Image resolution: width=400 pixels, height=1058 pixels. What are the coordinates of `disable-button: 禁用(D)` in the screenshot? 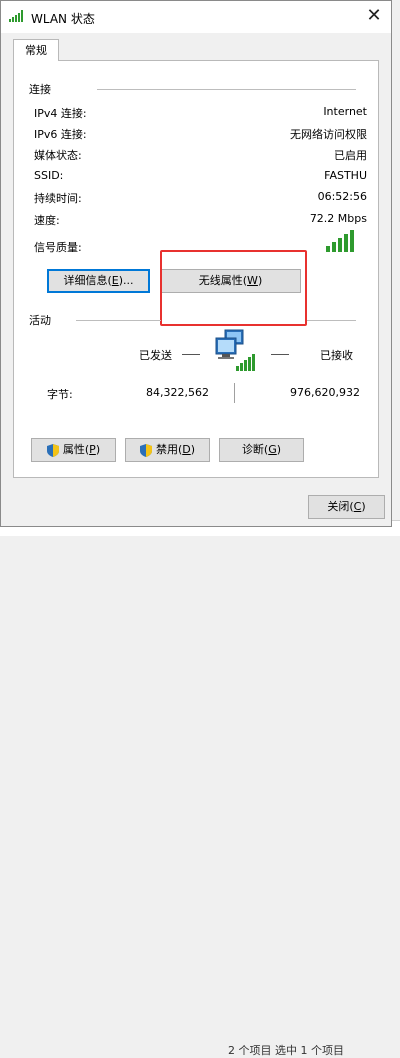 It's located at (167, 450).